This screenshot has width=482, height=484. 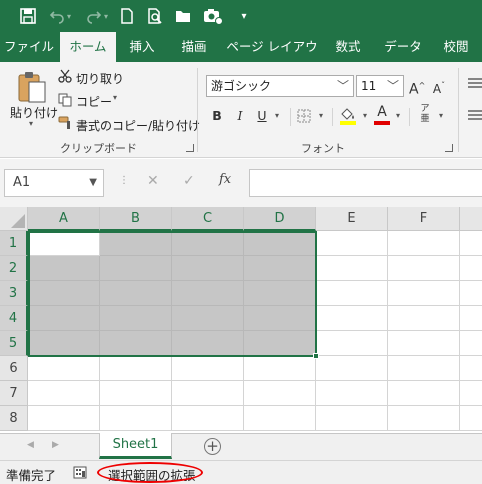 I want to click on paste-label: 貼り付け, so click(x=34, y=112).